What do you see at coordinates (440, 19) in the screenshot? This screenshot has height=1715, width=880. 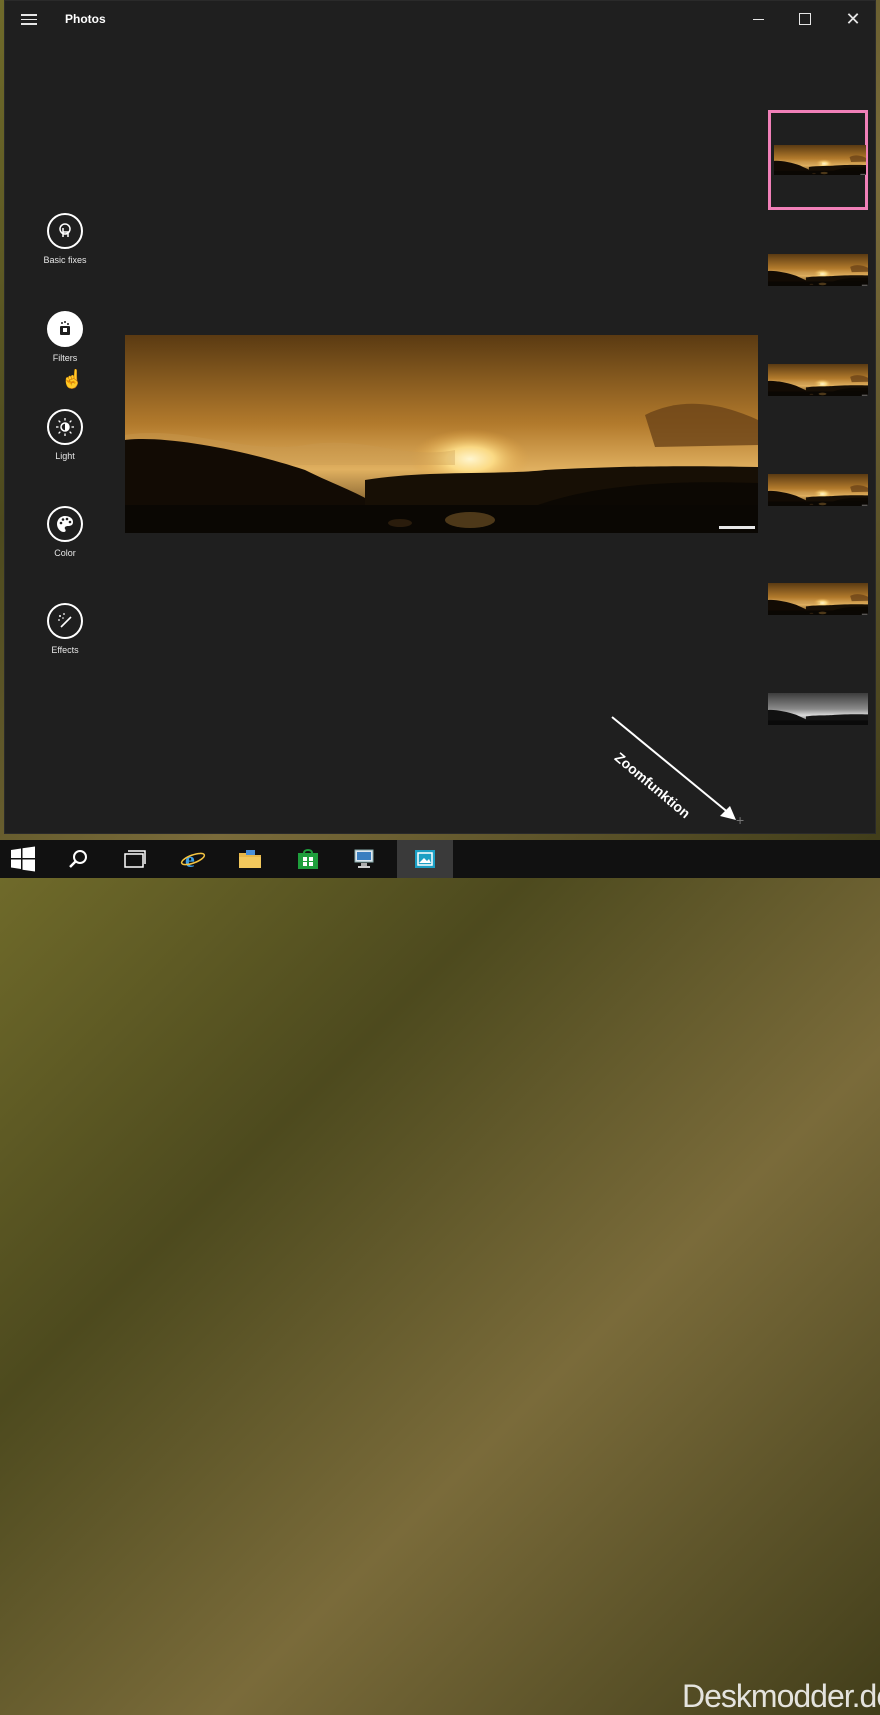 I see `title-bar: Photos ✕` at bounding box center [440, 19].